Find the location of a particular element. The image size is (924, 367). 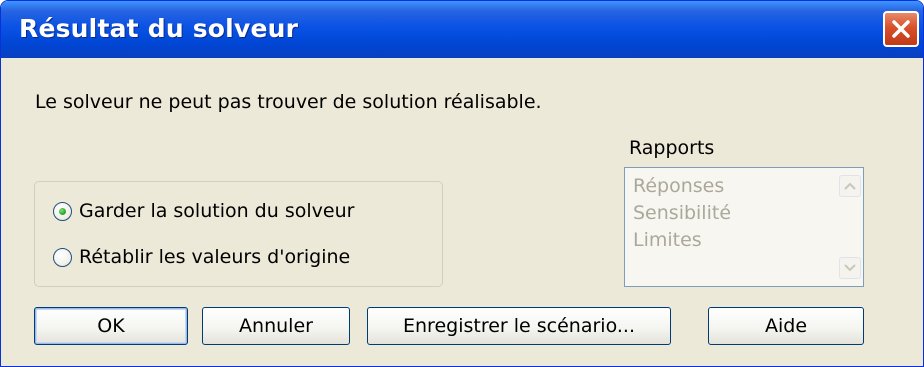

radio-selected-dot is located at coordinates (62, 211).